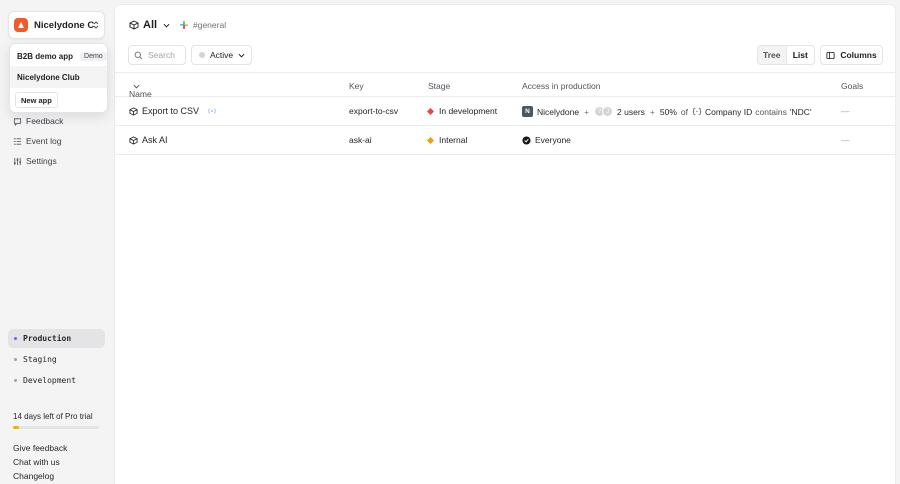 The width and height of the screenshot is (900, 484). What do you see at coordinates (40, 359) in the screenshot?
I see `env-label: Staging` at bounding box center [40, 359].